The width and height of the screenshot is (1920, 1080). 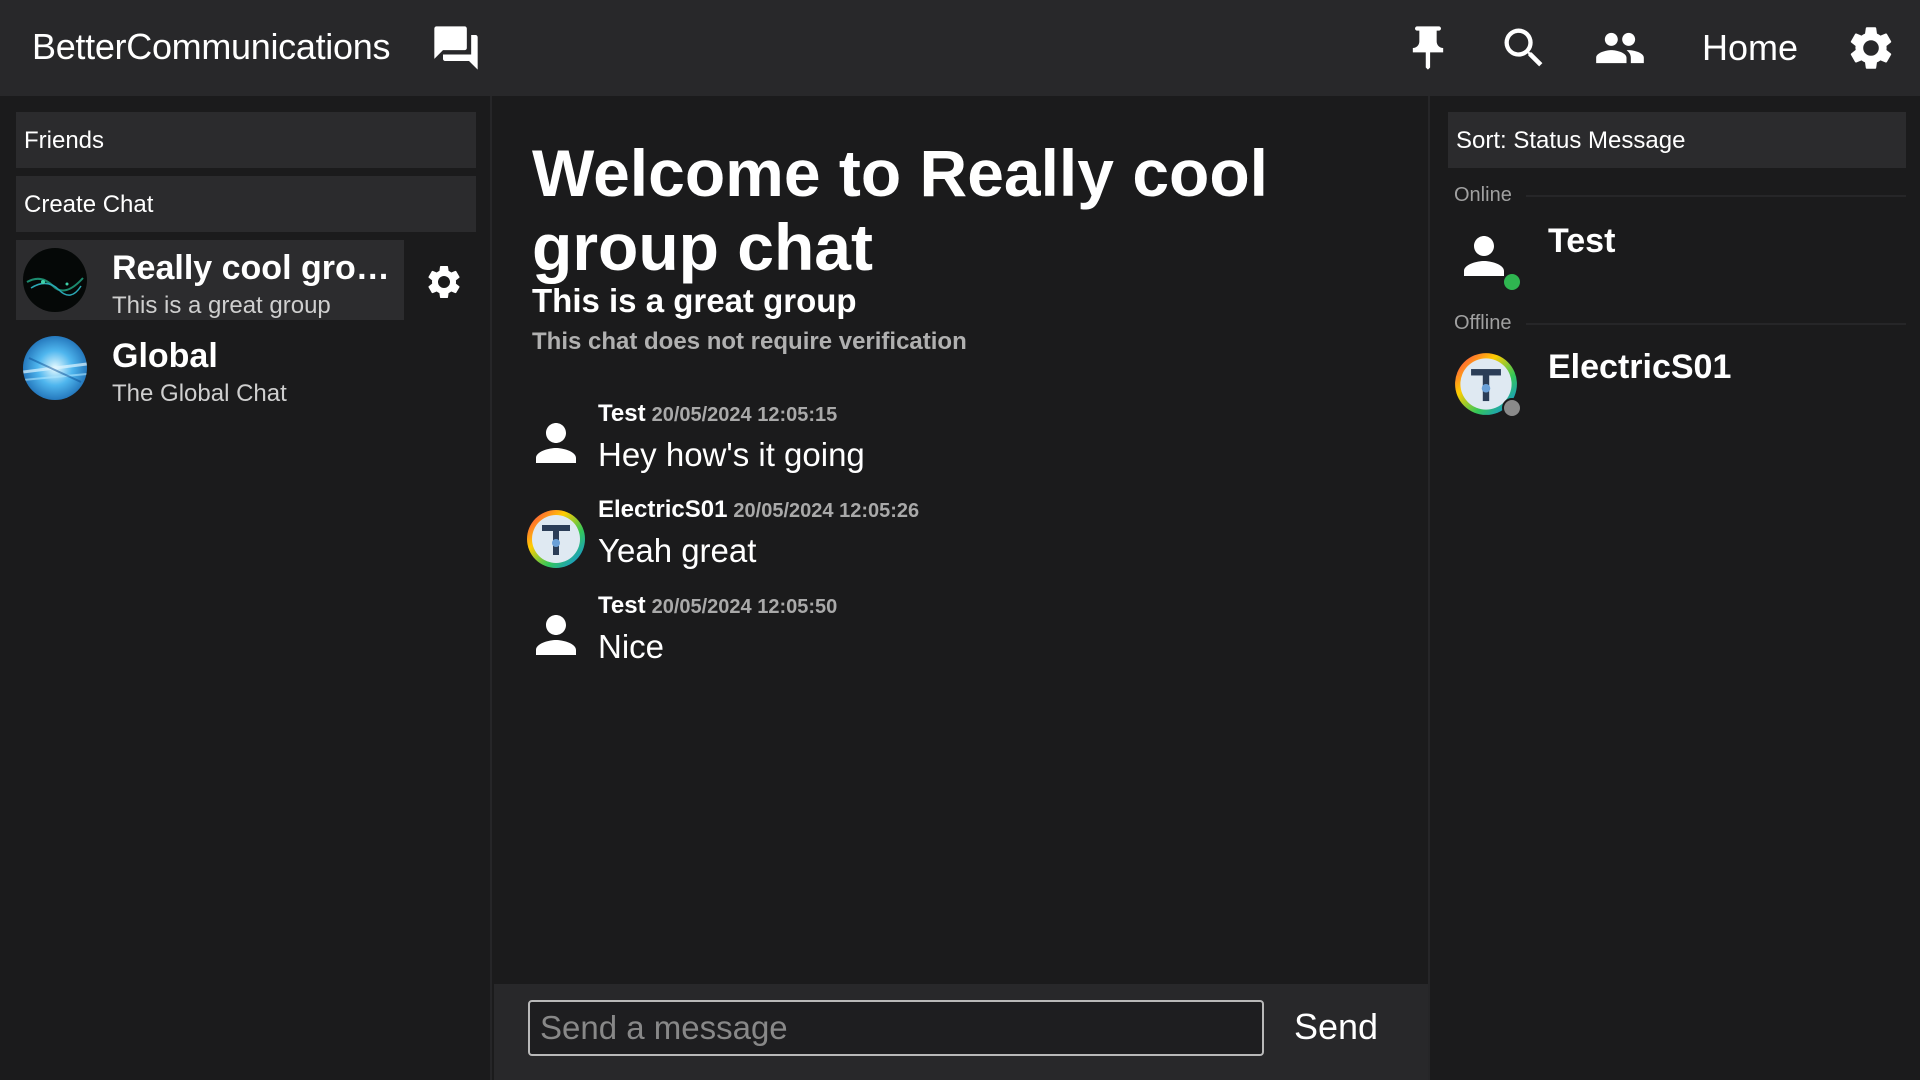 I want to click on member-name: Test, so click(x=1582, y=241).